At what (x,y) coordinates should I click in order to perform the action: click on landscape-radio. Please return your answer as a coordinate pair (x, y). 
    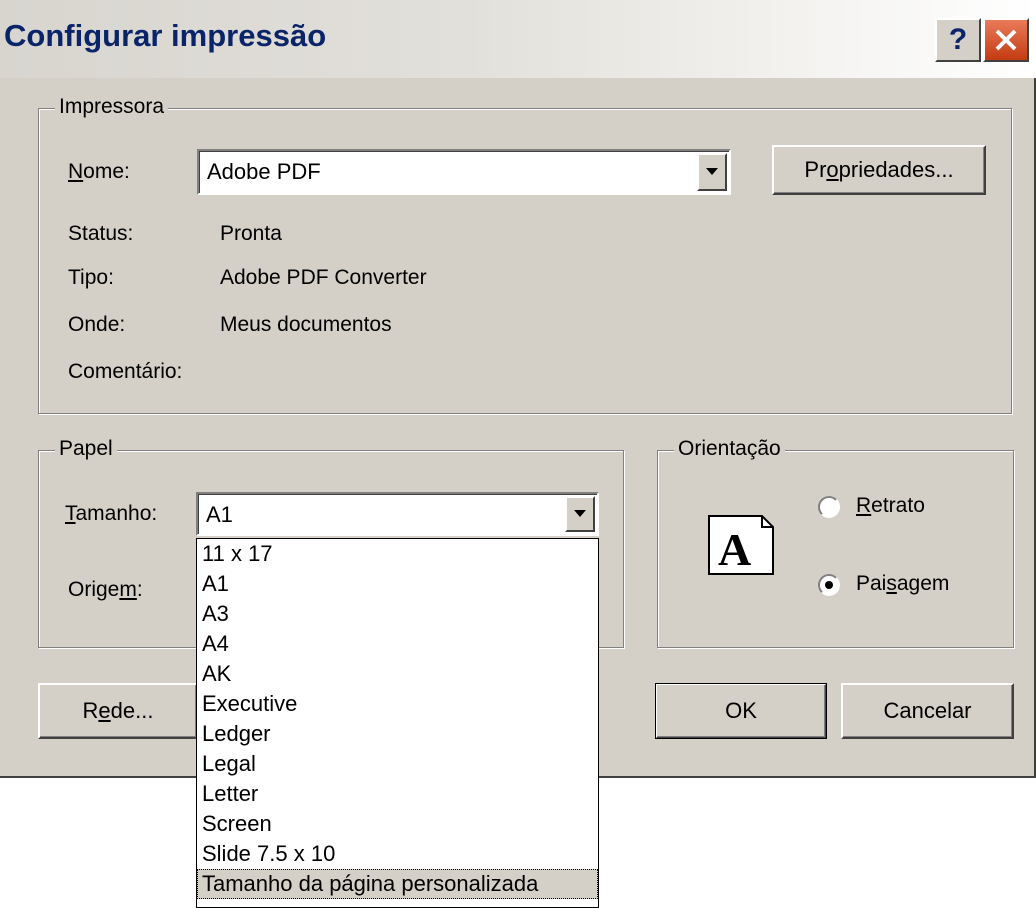
    Looking at the image, I should click on (829, 585).